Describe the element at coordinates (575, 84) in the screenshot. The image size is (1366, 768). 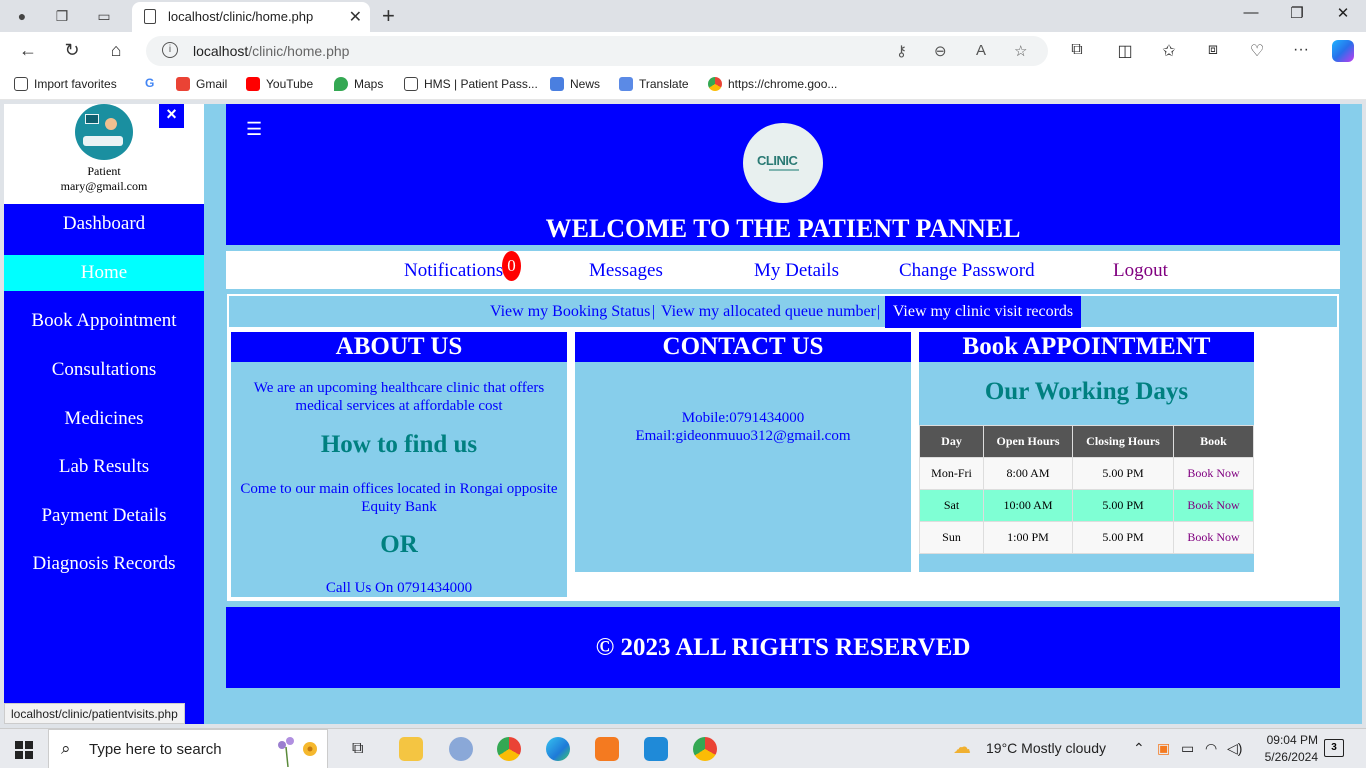
I see `favorite-news: News` at that location.